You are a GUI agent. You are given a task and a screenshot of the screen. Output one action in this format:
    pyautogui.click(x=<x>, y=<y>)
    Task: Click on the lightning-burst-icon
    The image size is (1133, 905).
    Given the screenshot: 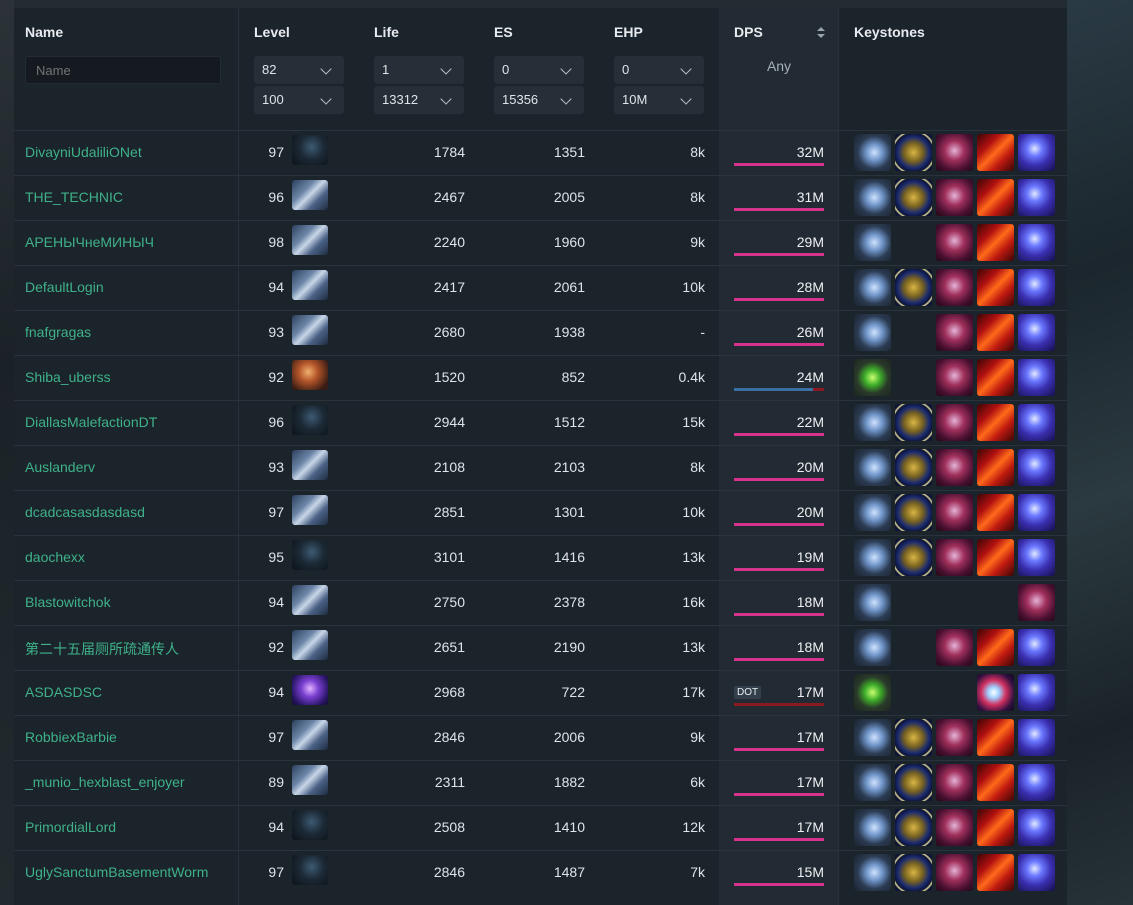 What is the action you would take?
    pyautogui.click(x=995, y=692)
    